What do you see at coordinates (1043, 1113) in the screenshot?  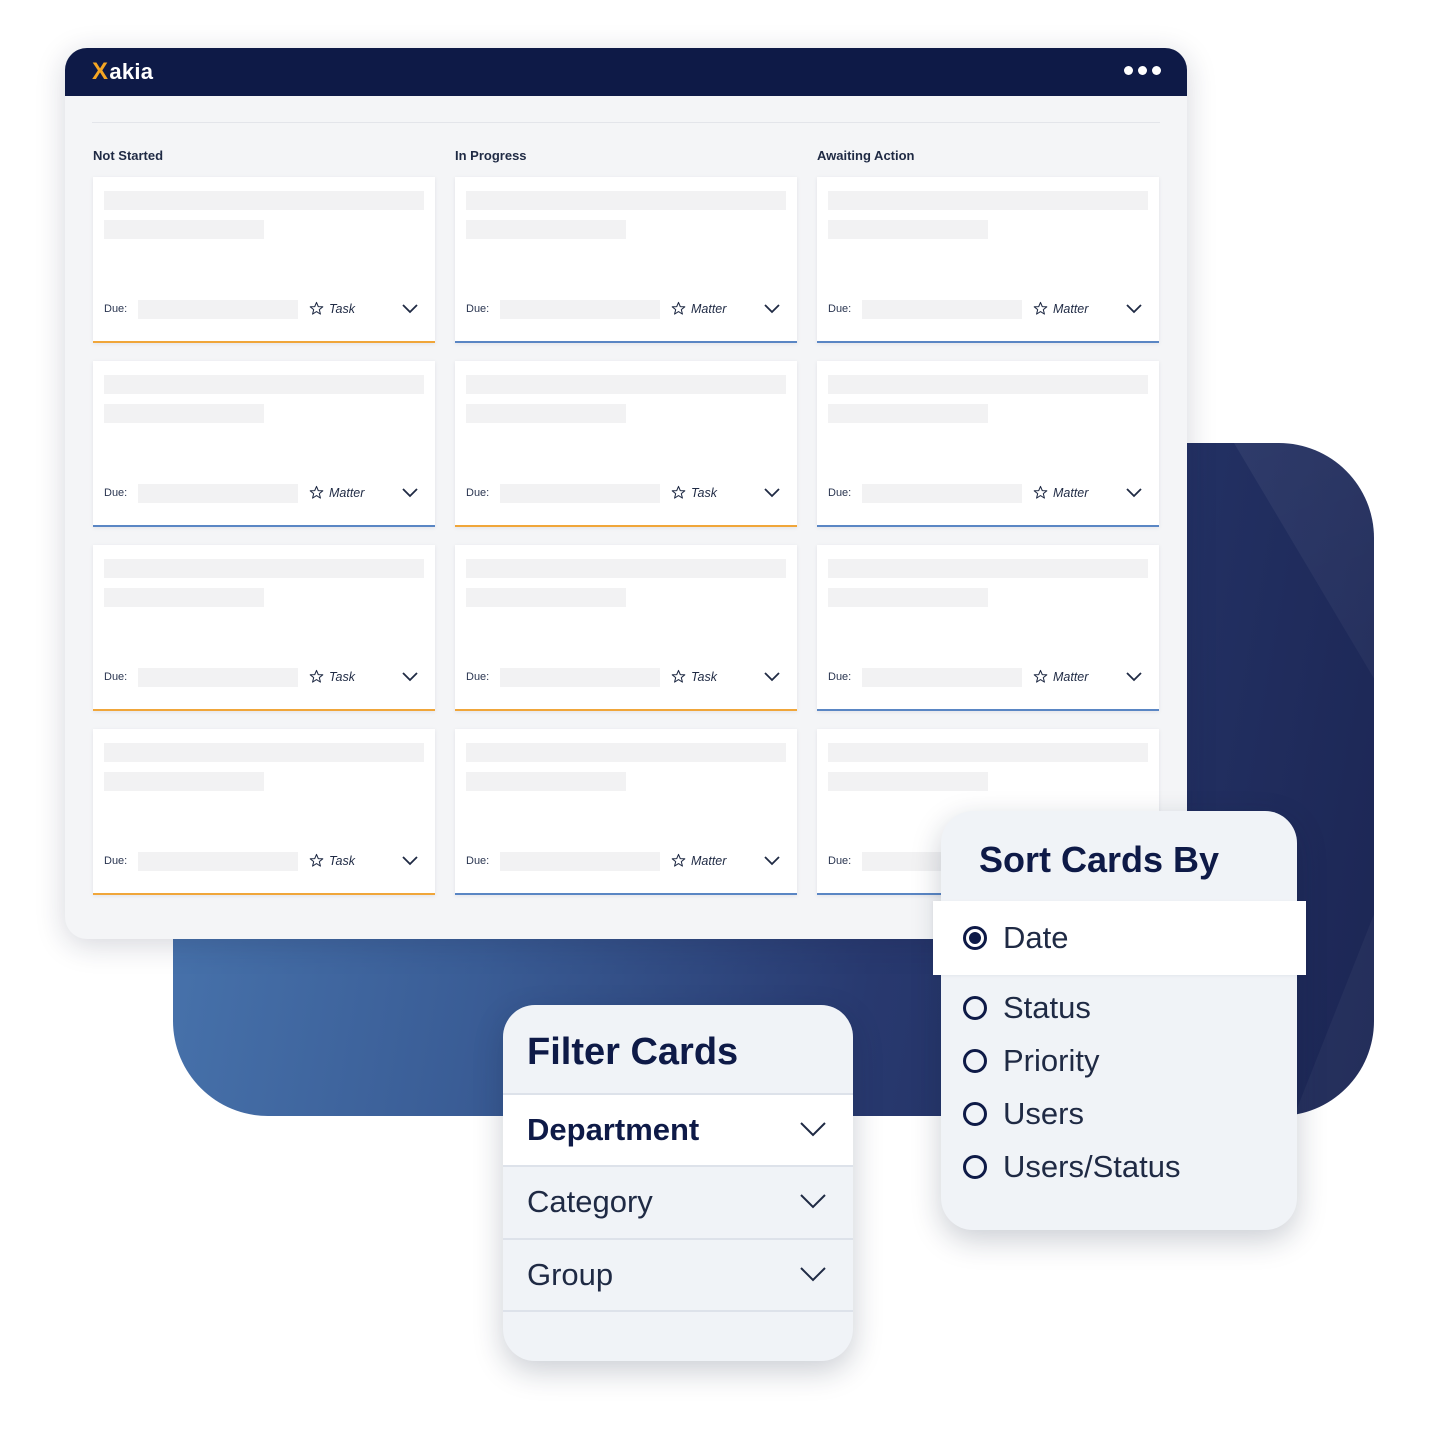 I see `sort-option-label: Users` at bounding box center [1043, 1113].